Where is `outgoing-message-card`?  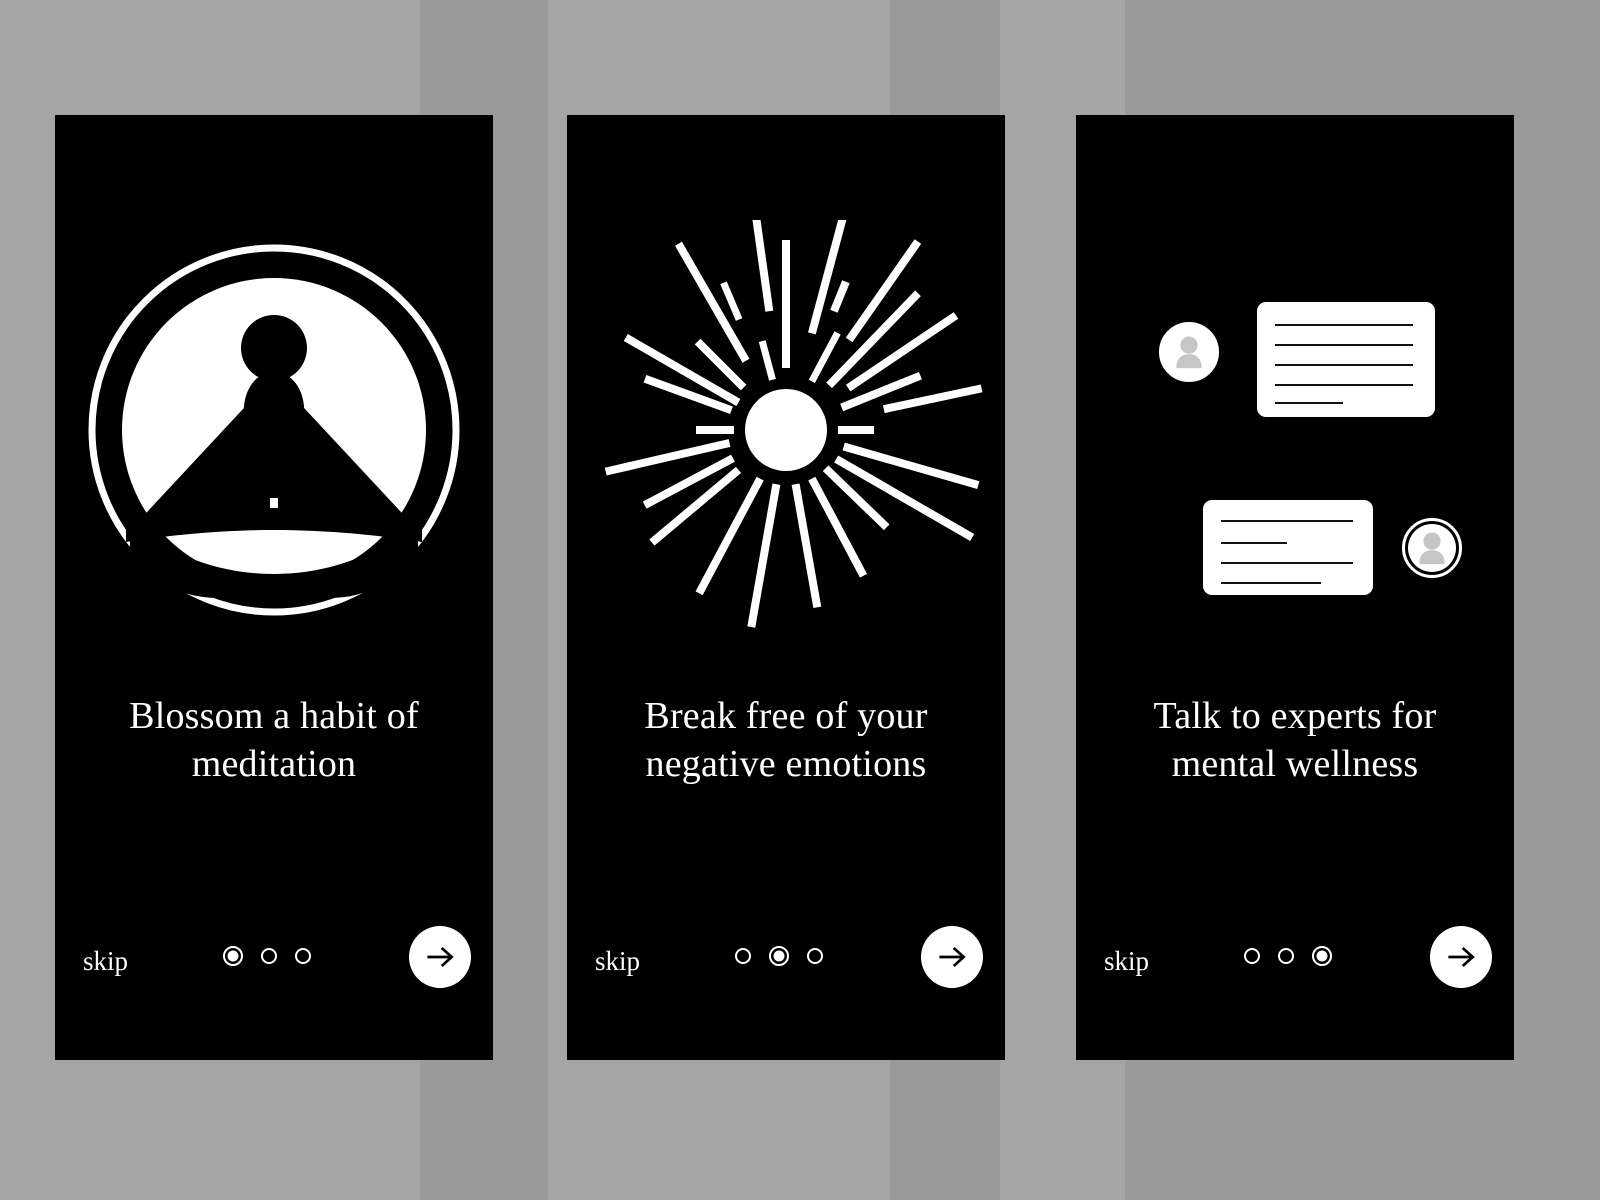
outgoing-message-card is located at coordinates (1288, 547).